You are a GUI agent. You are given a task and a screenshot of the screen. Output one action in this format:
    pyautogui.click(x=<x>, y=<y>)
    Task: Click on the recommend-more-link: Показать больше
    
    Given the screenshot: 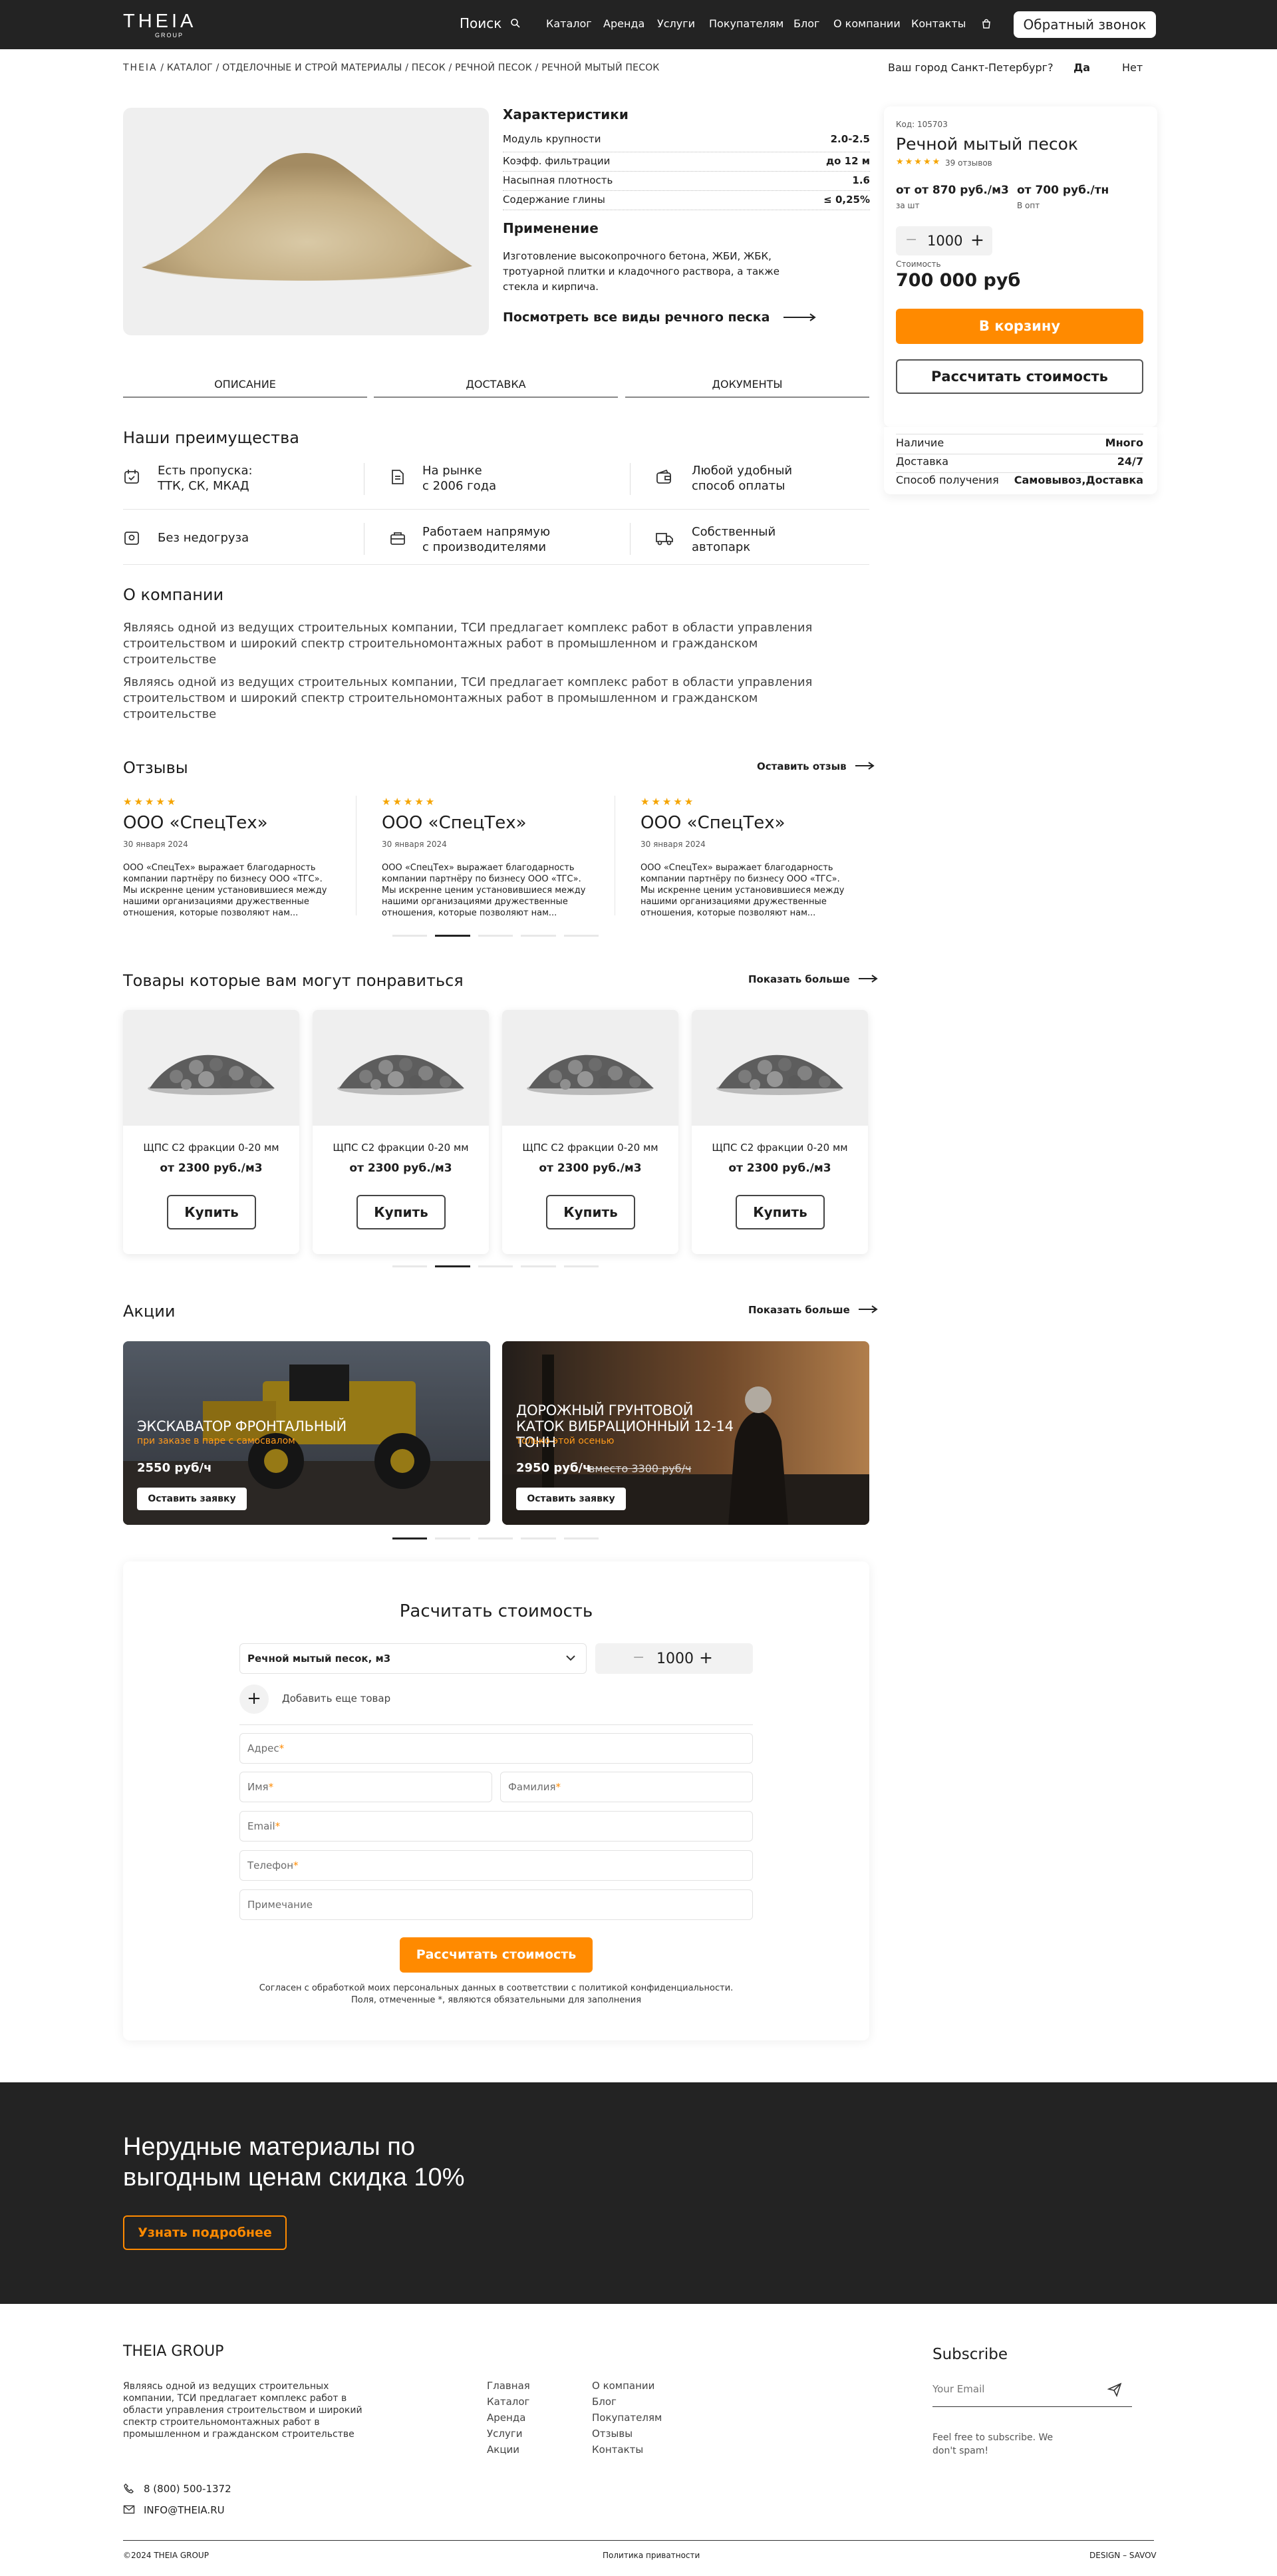 What is the action you would take?
    pyautogui.click(x=813, y=979)
    